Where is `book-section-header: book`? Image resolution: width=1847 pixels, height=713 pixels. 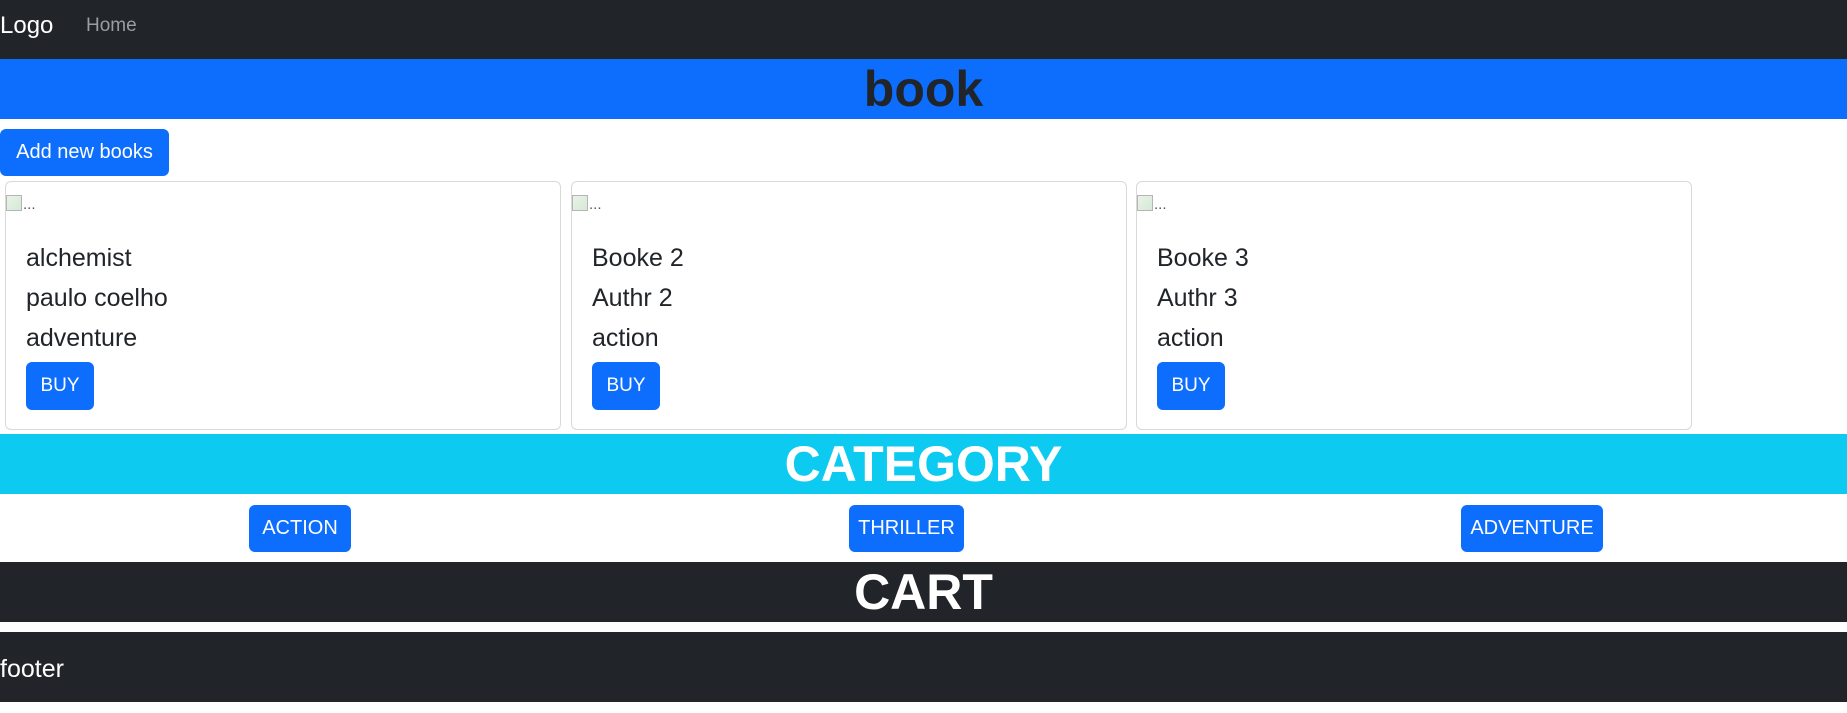
book-section-header: book is located at coordinates (923, 89).